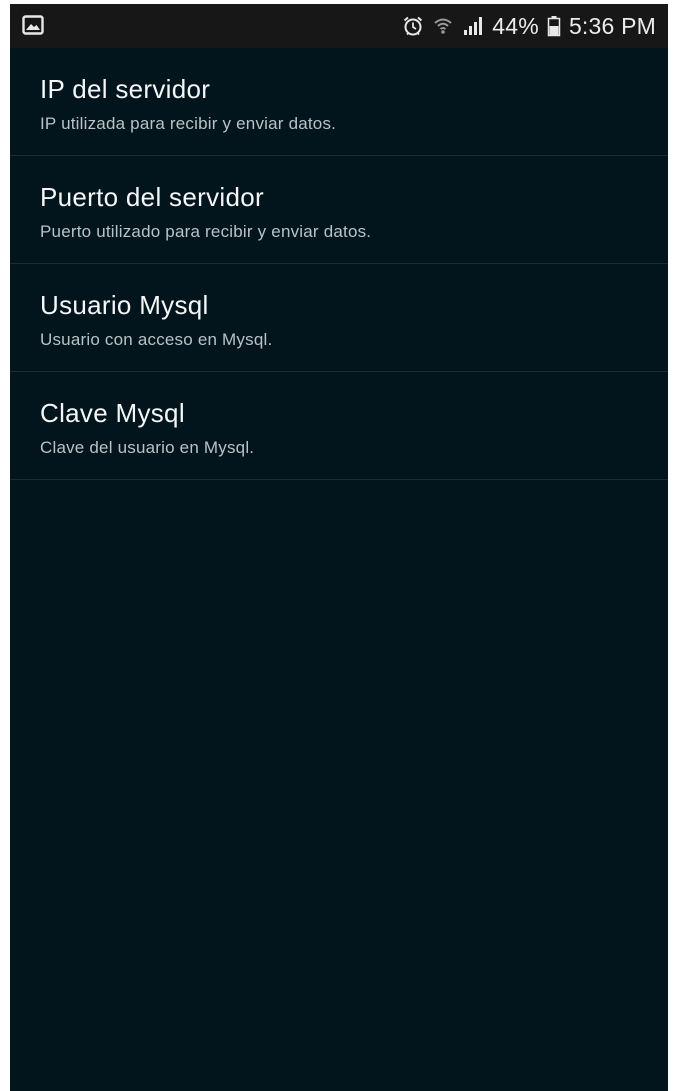 The image size is (678, 1091). What do you see at coordinates (152, 197) in the screenshot?
I see `setting-title: Puerto del servidor` at bounding box center [152, 197].